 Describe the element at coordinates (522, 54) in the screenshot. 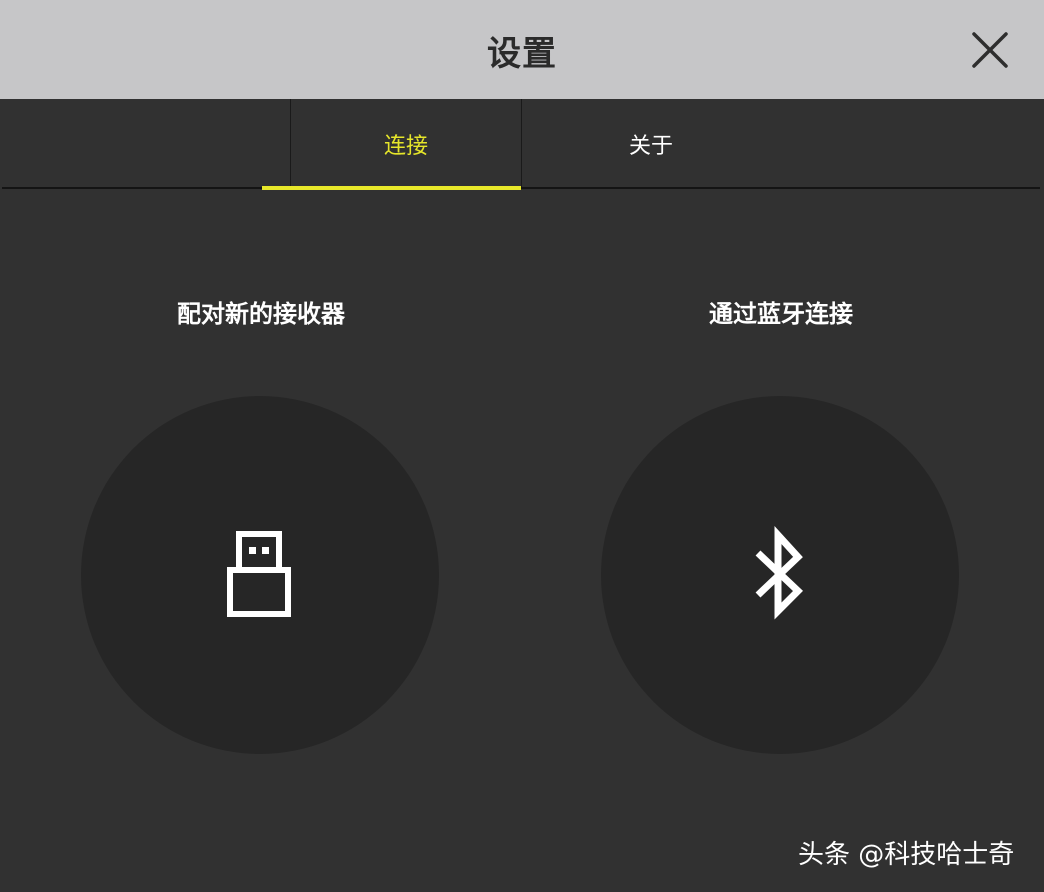

I see `dialog-title: 设置` at that location.